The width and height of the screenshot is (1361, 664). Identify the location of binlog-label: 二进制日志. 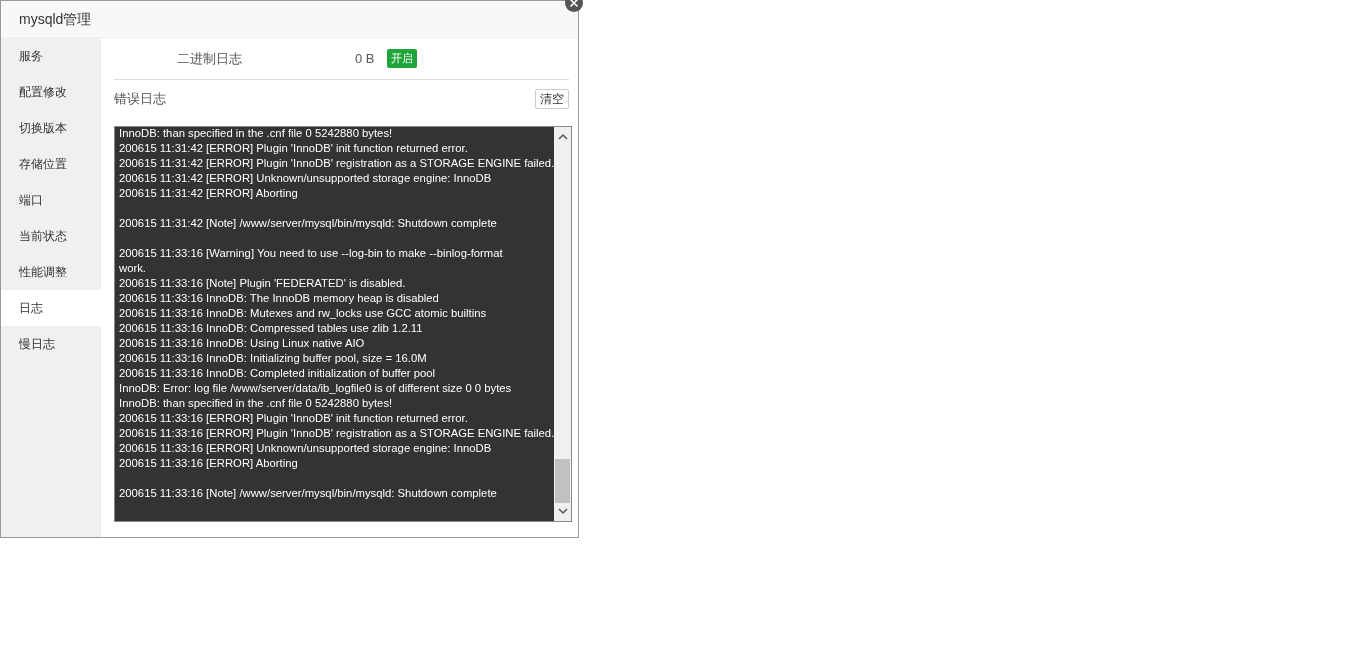
(210, 58).